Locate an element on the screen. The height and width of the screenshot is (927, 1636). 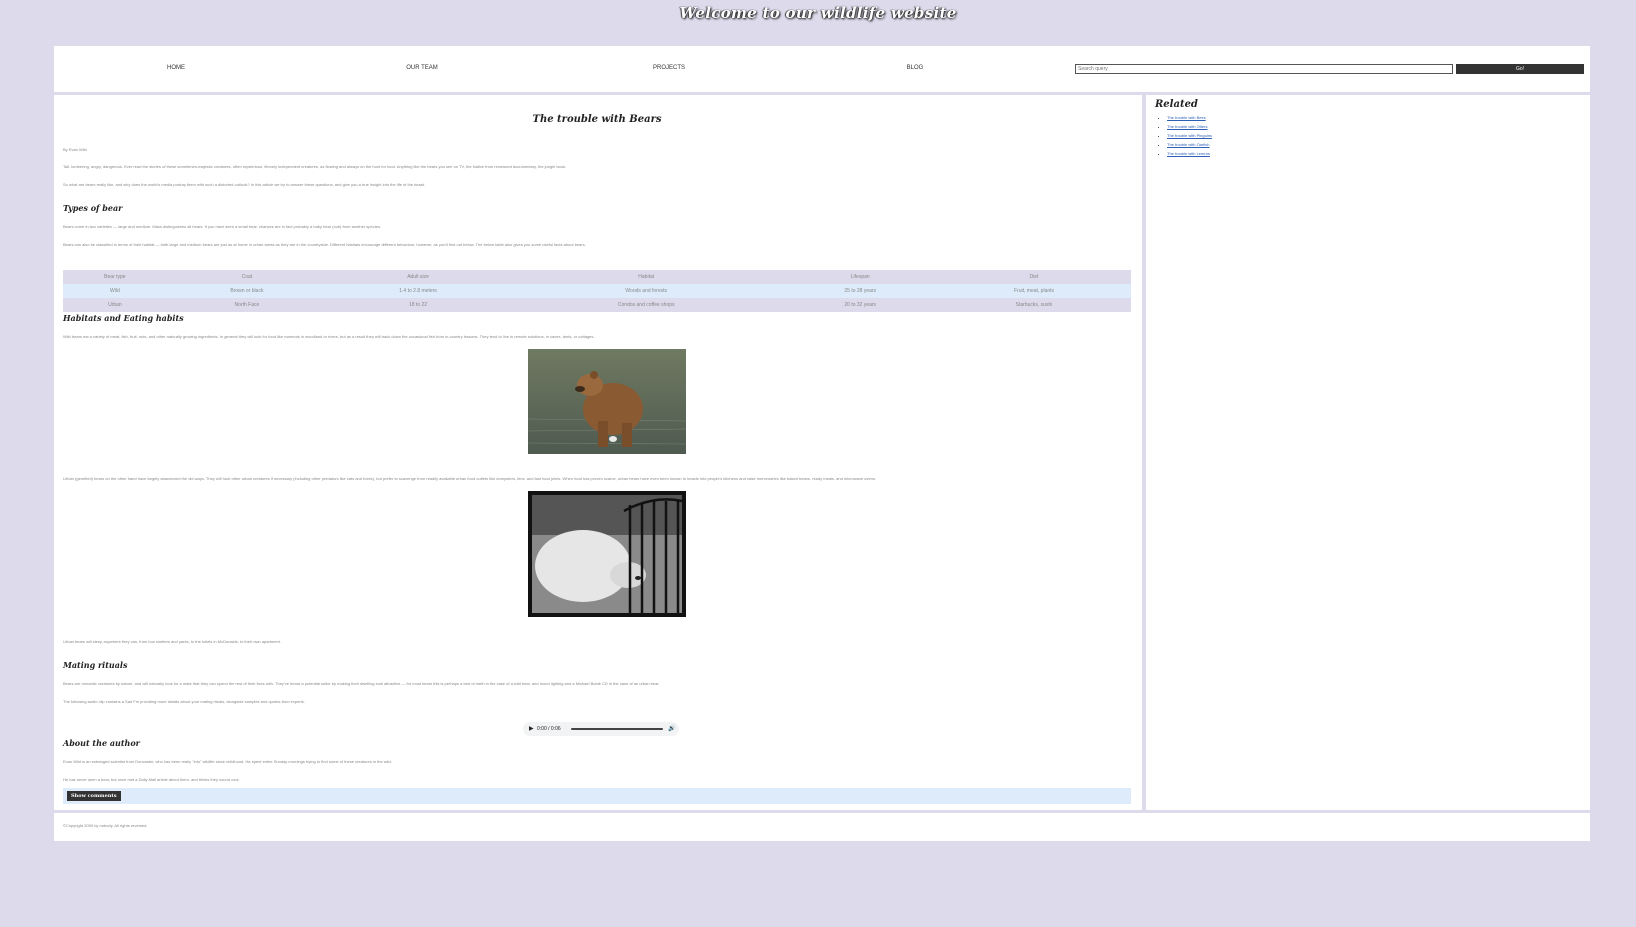
list-item: The trouble with Pinguins is located at coordinates (1189, 135).